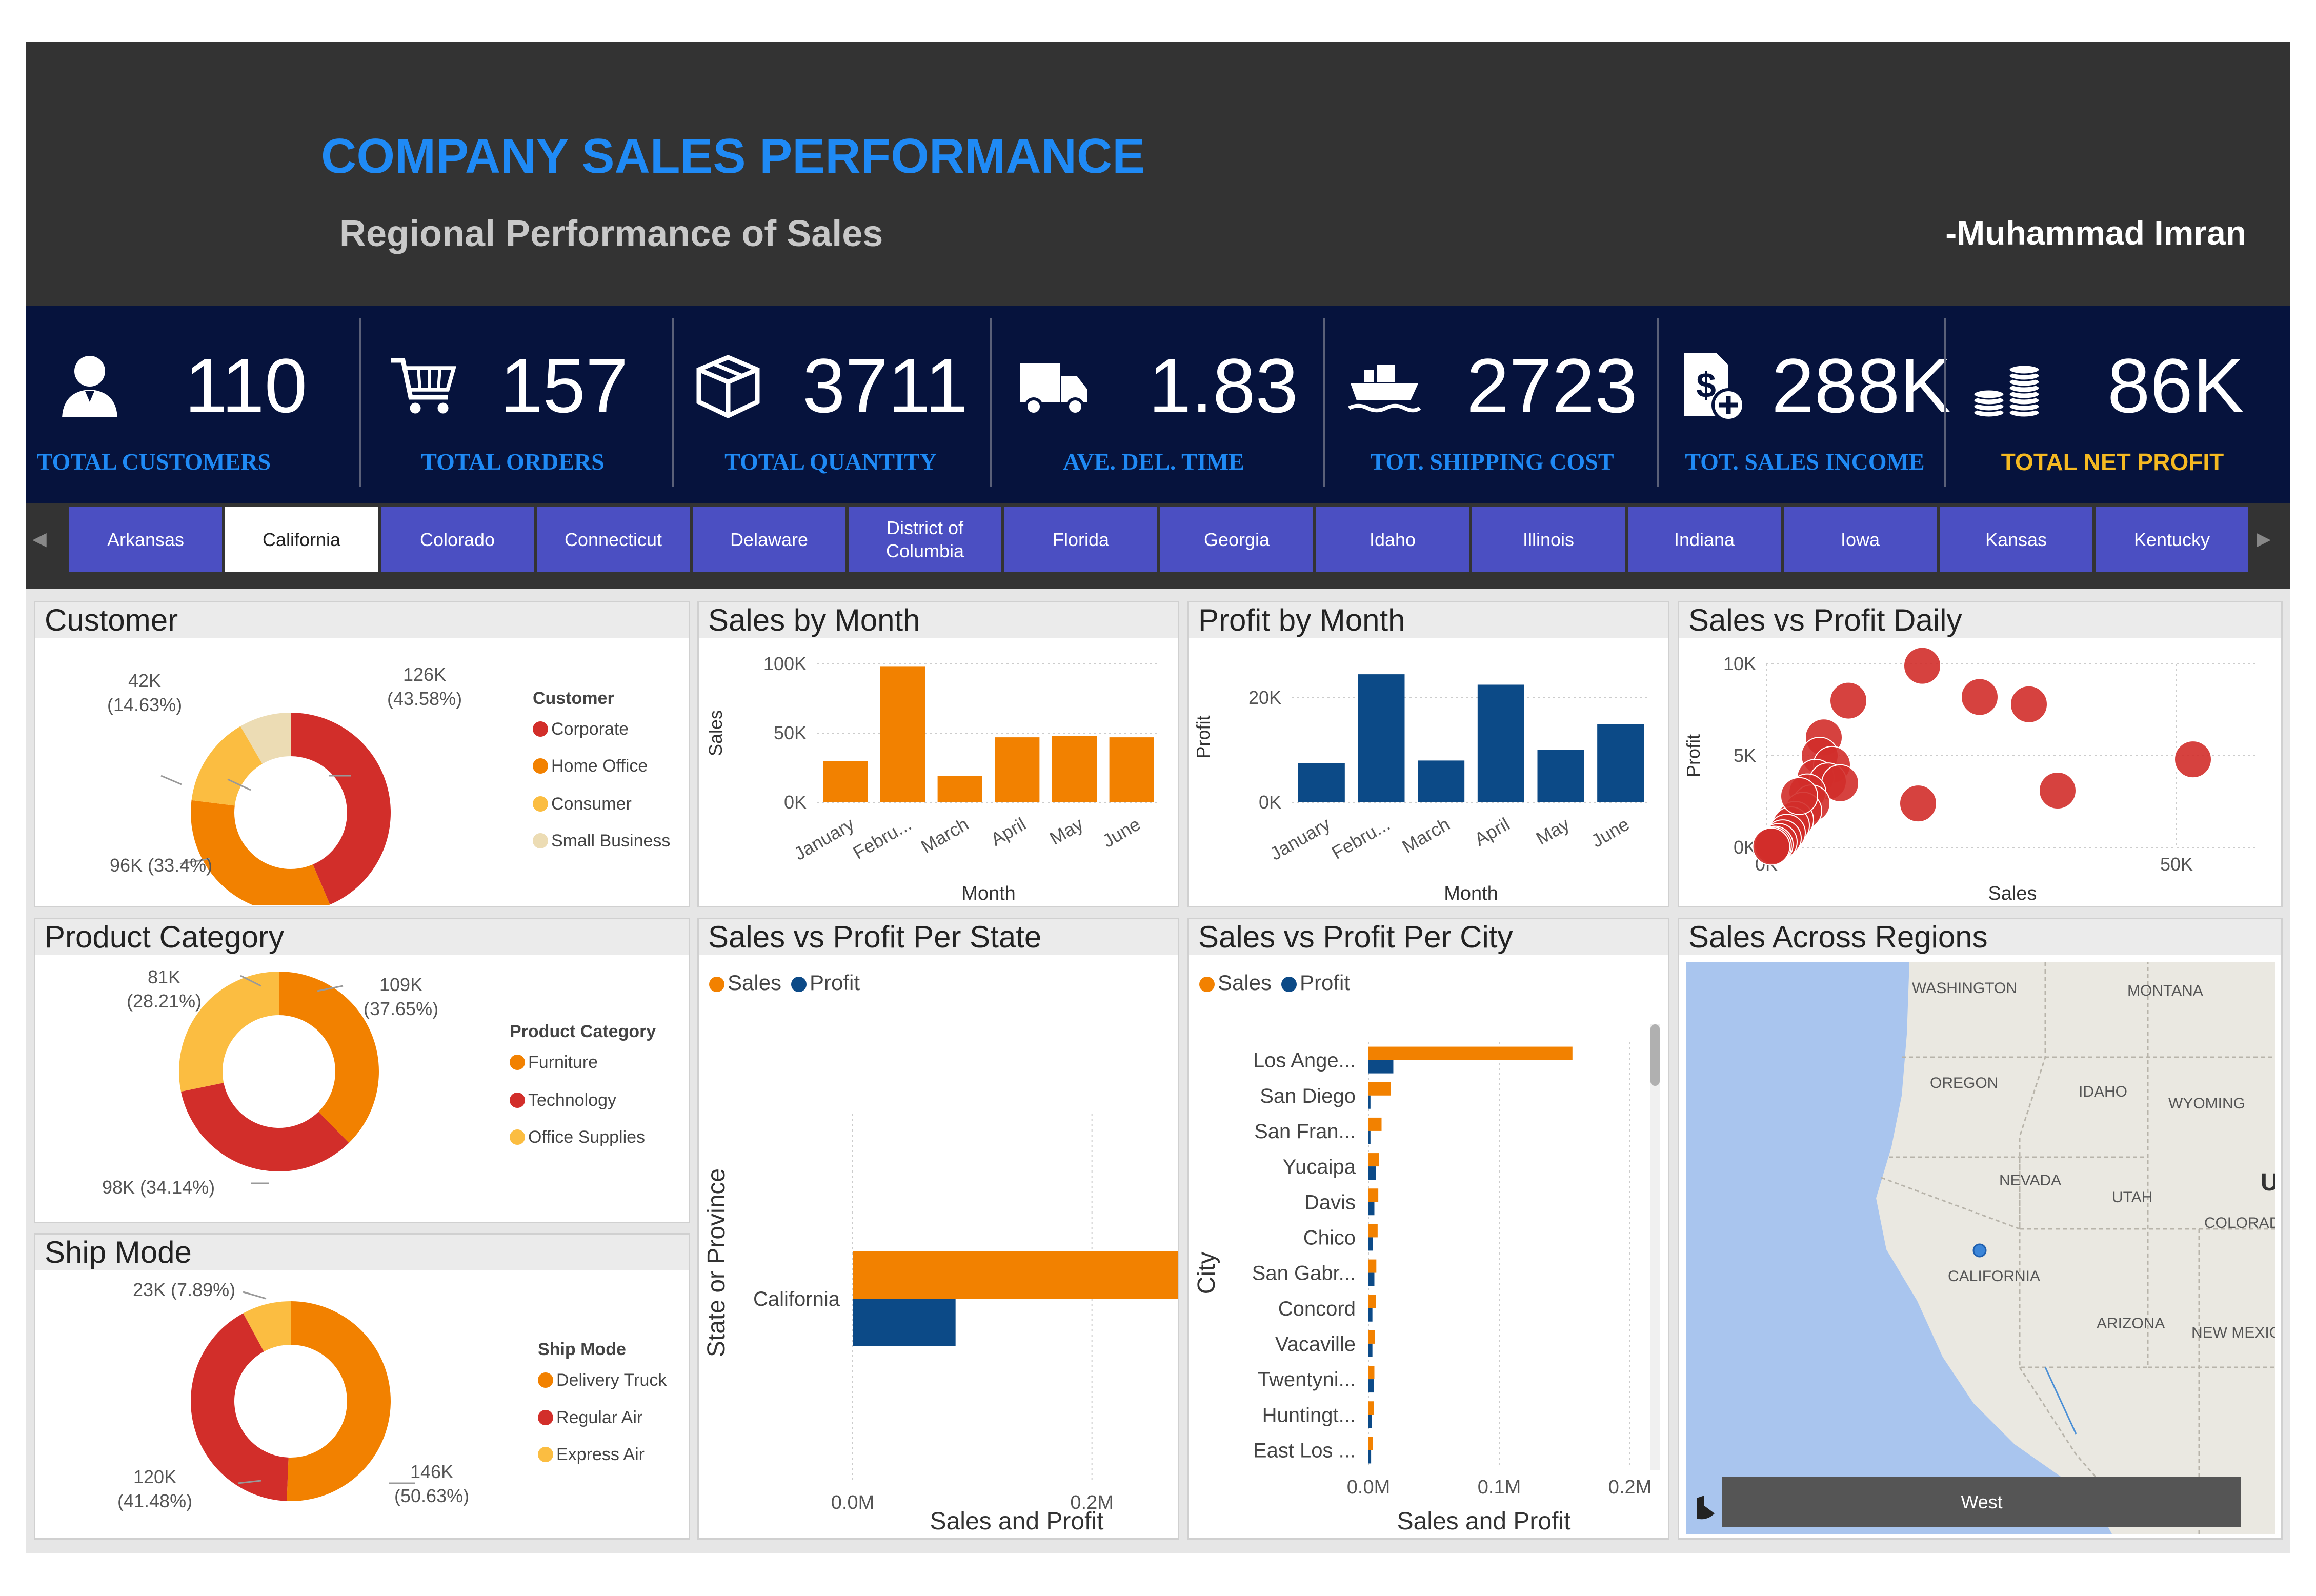  Describe the element at coordinates (260, 852) in the screenshot. I see `donut-slice-home-office` at that location.